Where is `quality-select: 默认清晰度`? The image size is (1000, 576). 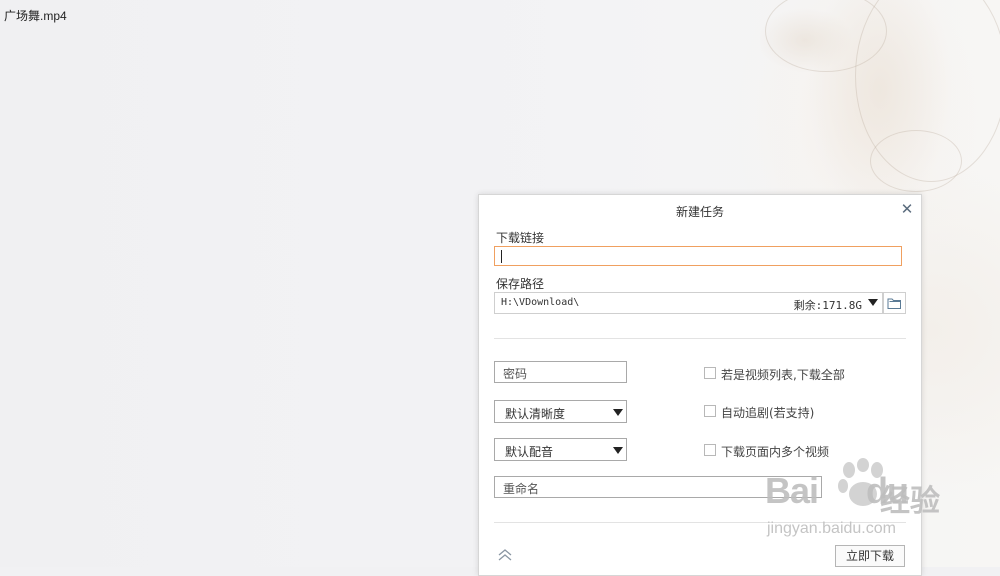 quality-select: 默认清晰度 is located at coordinates (560, 411).